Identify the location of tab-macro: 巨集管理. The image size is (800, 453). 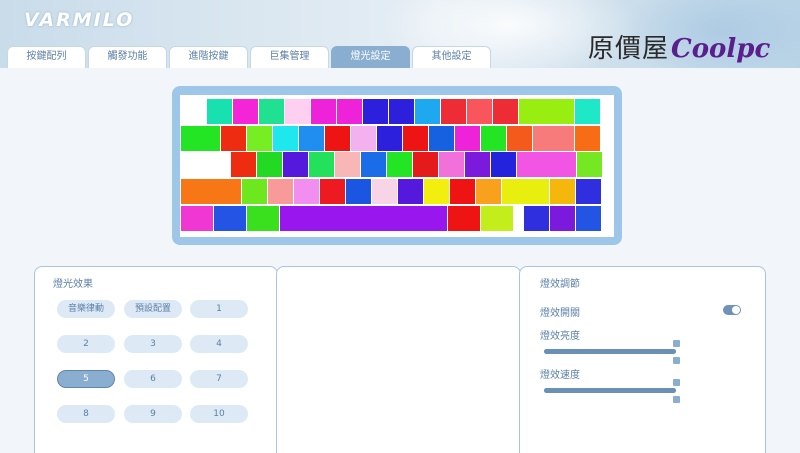
(289, 57).